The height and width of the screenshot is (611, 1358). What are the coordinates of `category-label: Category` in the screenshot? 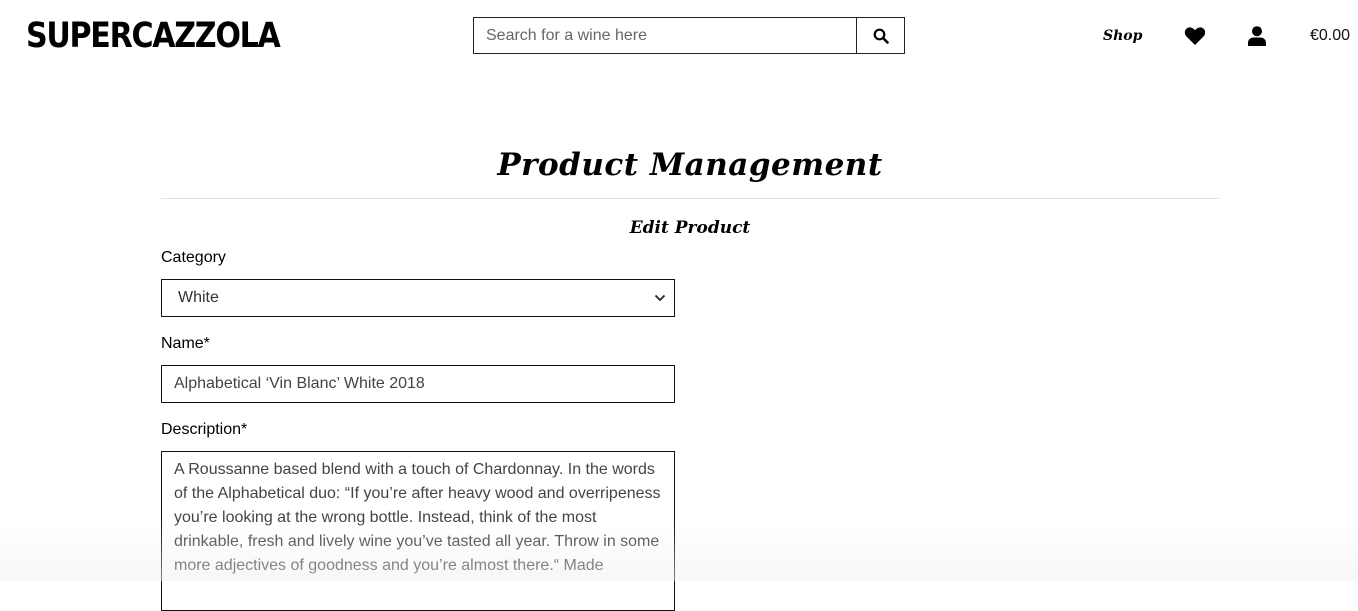 It's located at (193, 257).